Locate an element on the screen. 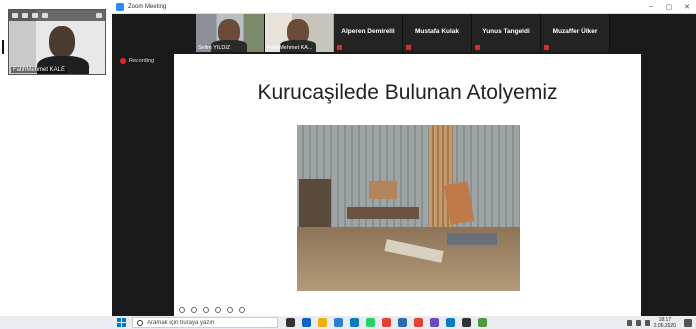  recording-label: Recording is located at coordinates (142, 61).